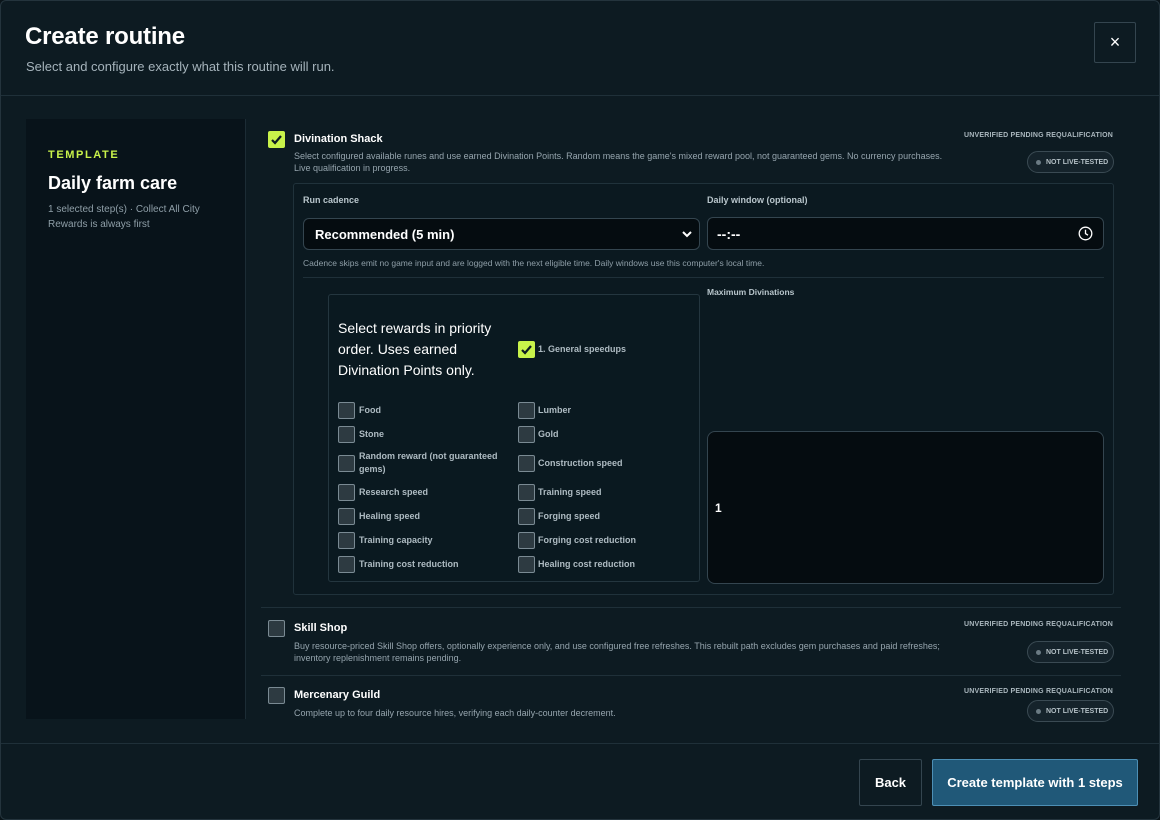  What do you see at coordinates (321, 628) in the screenshot?
I see `step-name-skill-shop: Skill Shop` at bounding box center [321, 628].